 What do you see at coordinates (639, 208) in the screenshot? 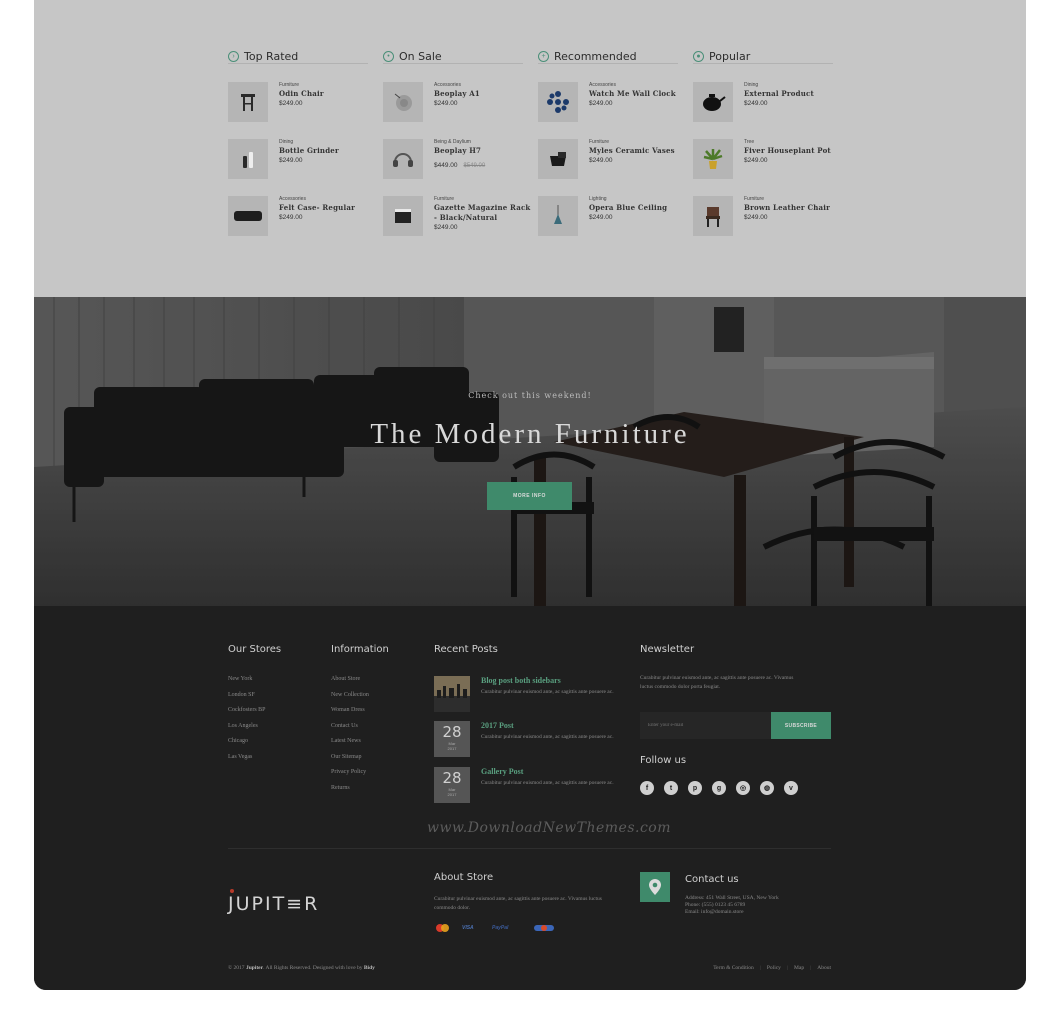
I see `product-name: Opera Blue Ceiling` at bounding box center [639, 208].